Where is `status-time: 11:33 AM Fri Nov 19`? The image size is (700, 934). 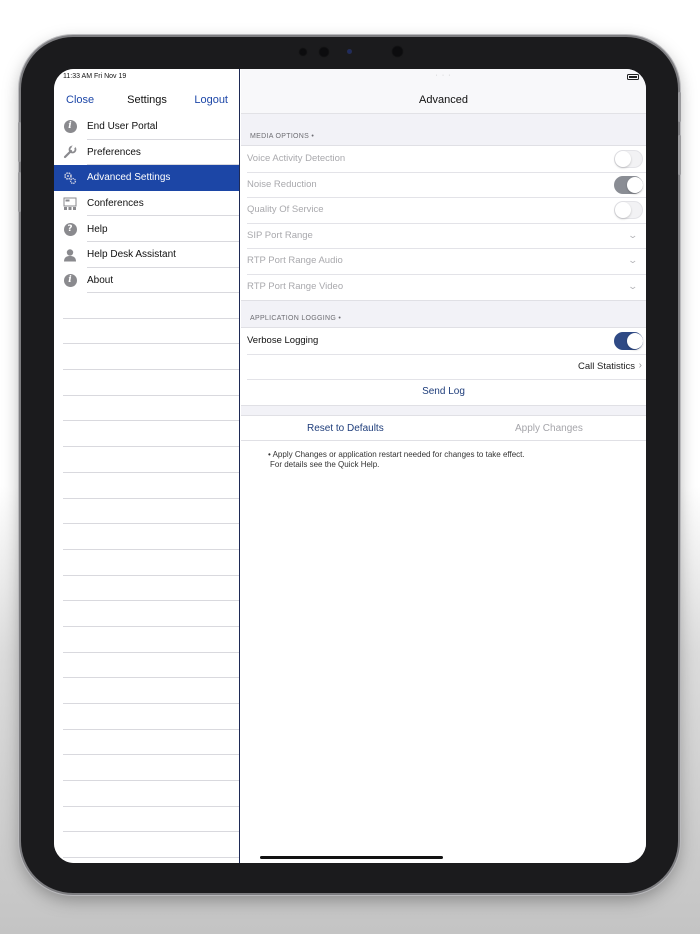 status-time: 11:33 AM Fri Nov 19 is located at coordinates (95, 76).